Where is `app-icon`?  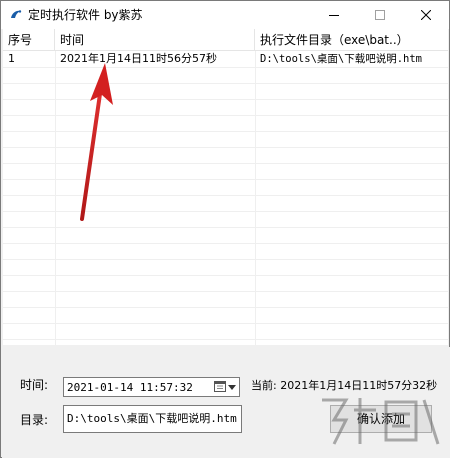 app-icon is located at coordinates (16, 15).